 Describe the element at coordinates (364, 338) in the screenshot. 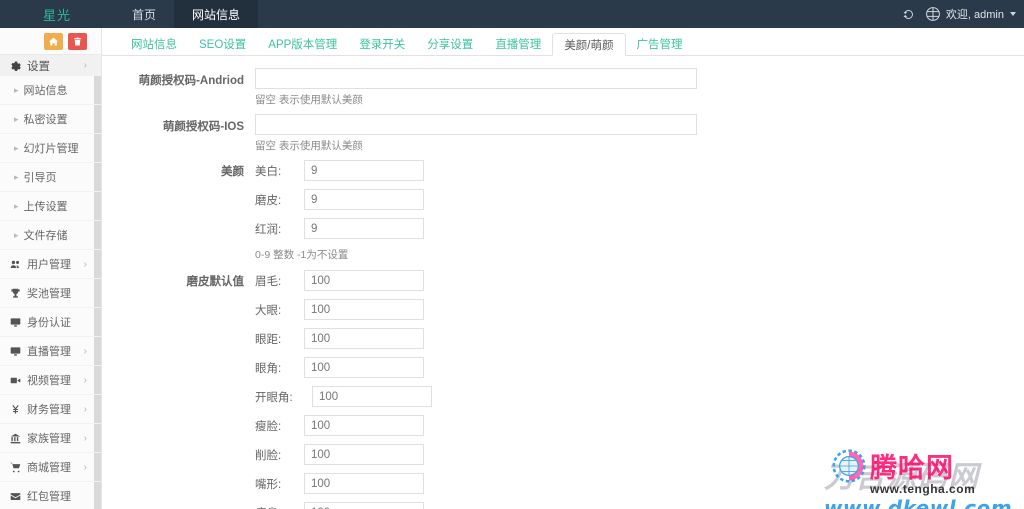

I see `eye-distance-input` at that location.